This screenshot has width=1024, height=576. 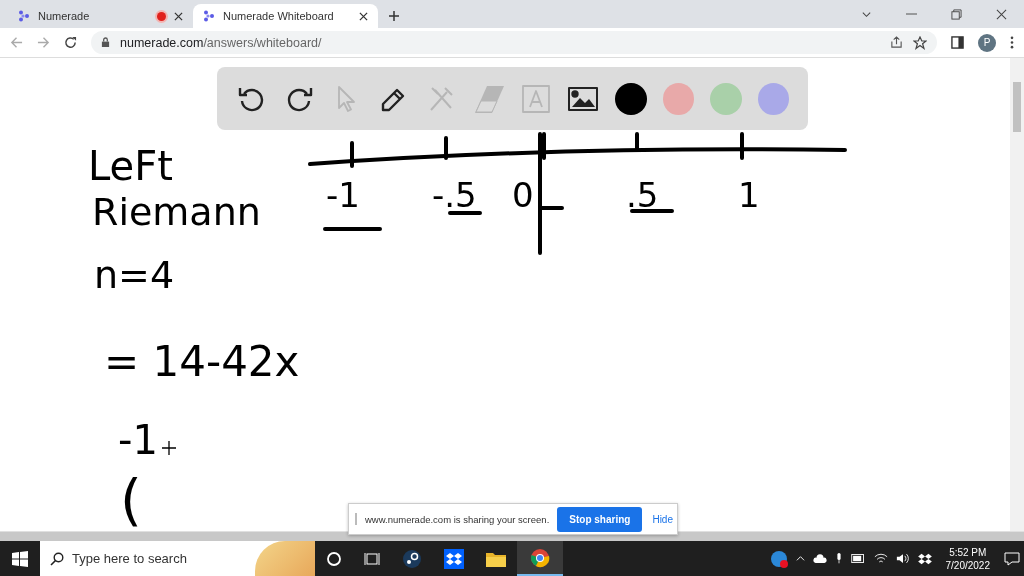 I want to click on search-highlight-drawing, so click(x=285, y=558).